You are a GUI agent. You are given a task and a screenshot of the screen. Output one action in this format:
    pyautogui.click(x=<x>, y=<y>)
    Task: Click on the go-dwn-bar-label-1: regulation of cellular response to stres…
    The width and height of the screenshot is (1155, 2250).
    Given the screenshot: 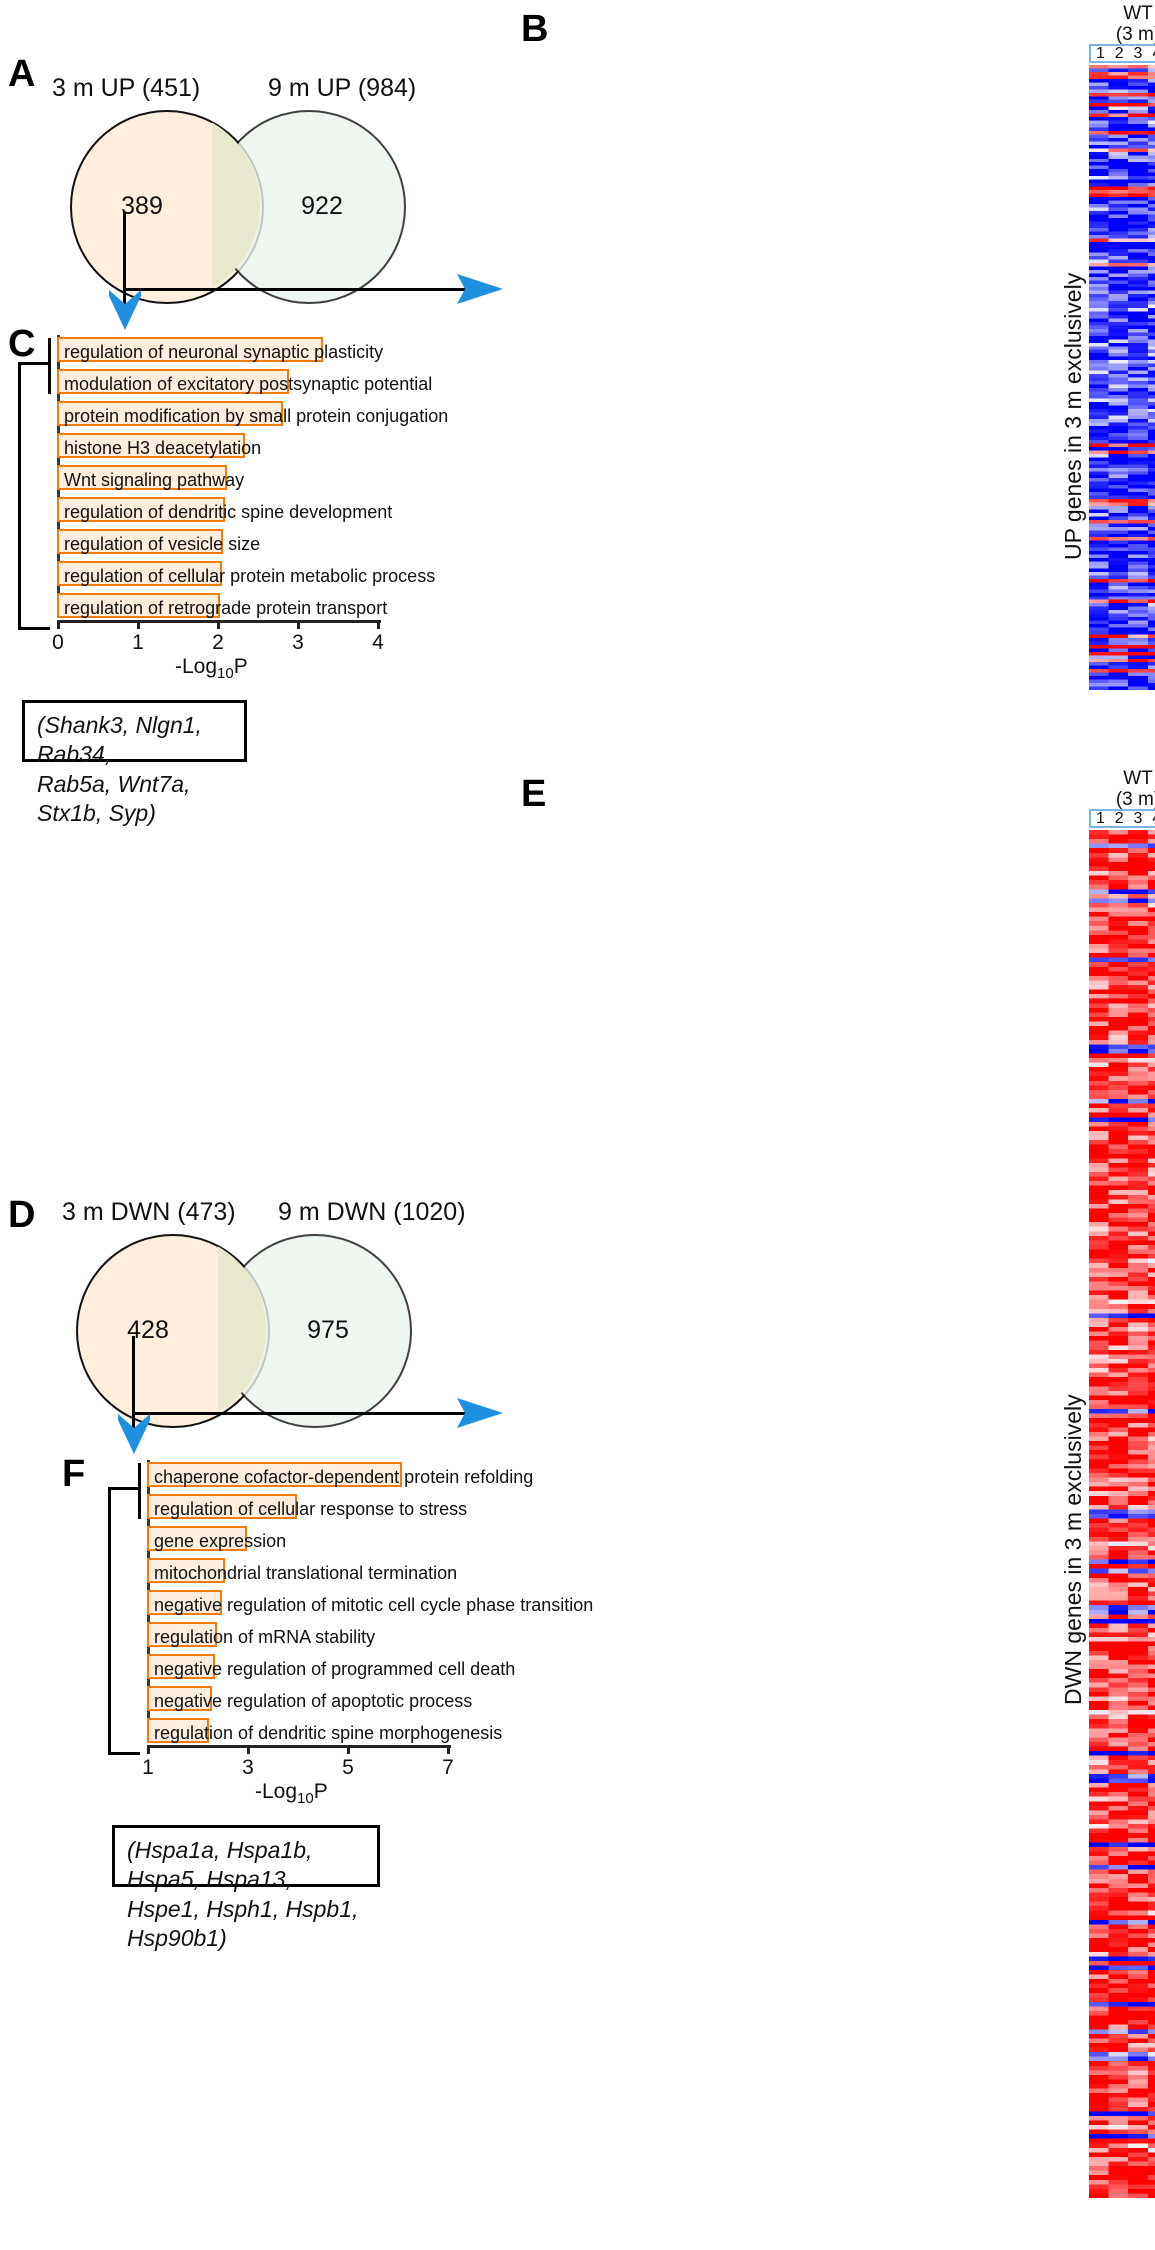 What is the action you would take?
    pyautogui.click(x=311, y=1509)
    